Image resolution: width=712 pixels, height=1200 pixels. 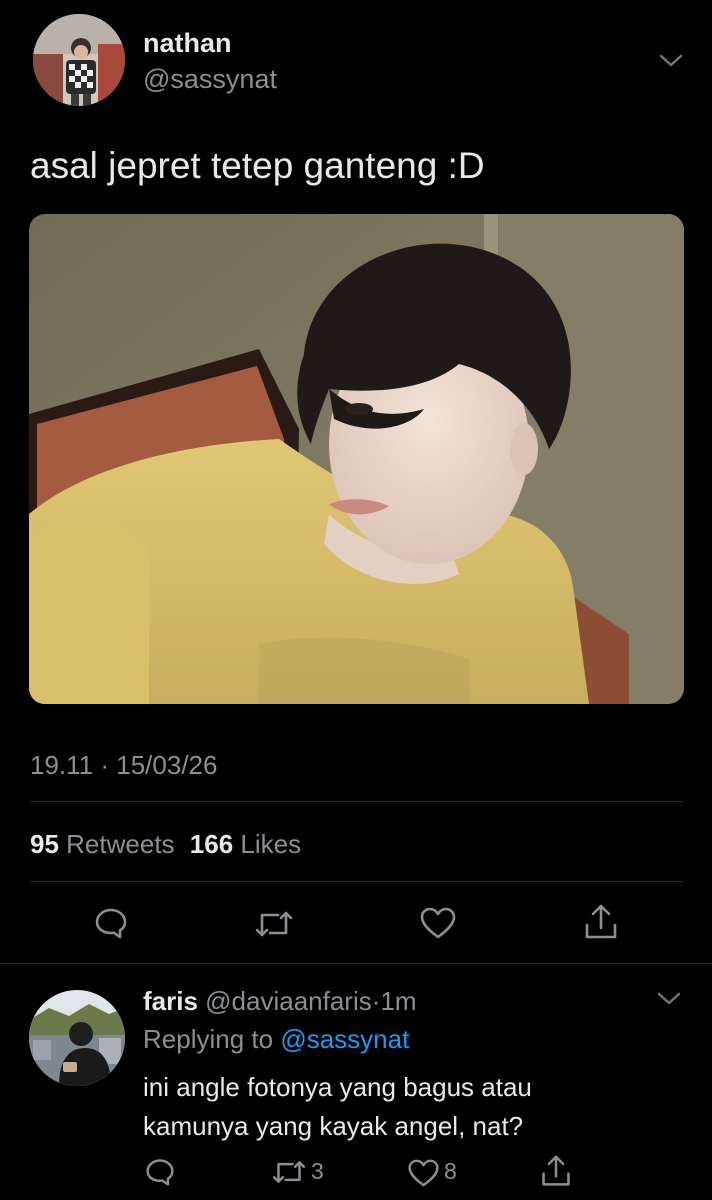 What do you see at coordinates (601, 922) in the screenshot?
I see `share-icon` at bounding box center [601, 922].